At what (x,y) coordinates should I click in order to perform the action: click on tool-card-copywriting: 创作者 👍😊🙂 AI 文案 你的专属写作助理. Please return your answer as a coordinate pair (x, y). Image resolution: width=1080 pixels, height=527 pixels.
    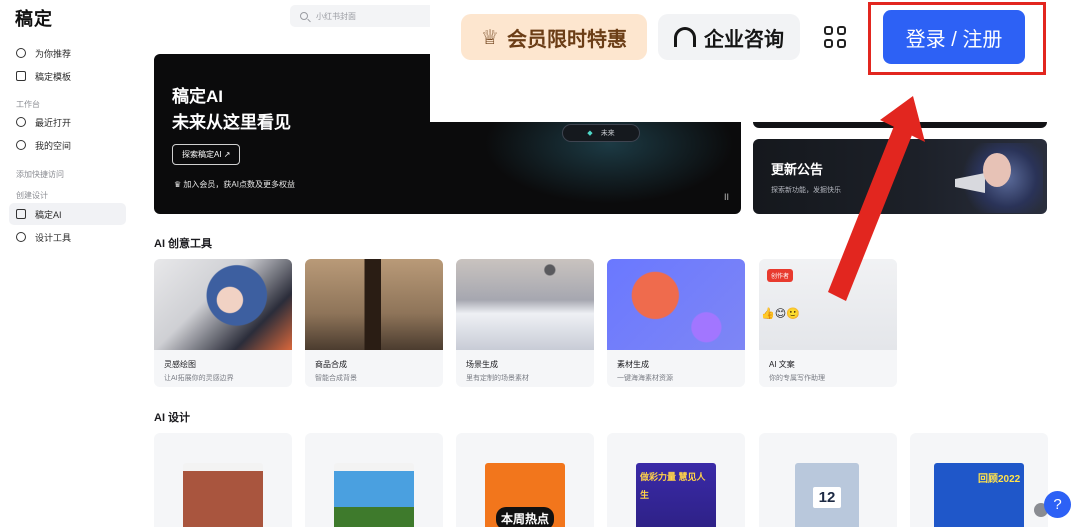
    Looking at the image, I should click on (828, 323).